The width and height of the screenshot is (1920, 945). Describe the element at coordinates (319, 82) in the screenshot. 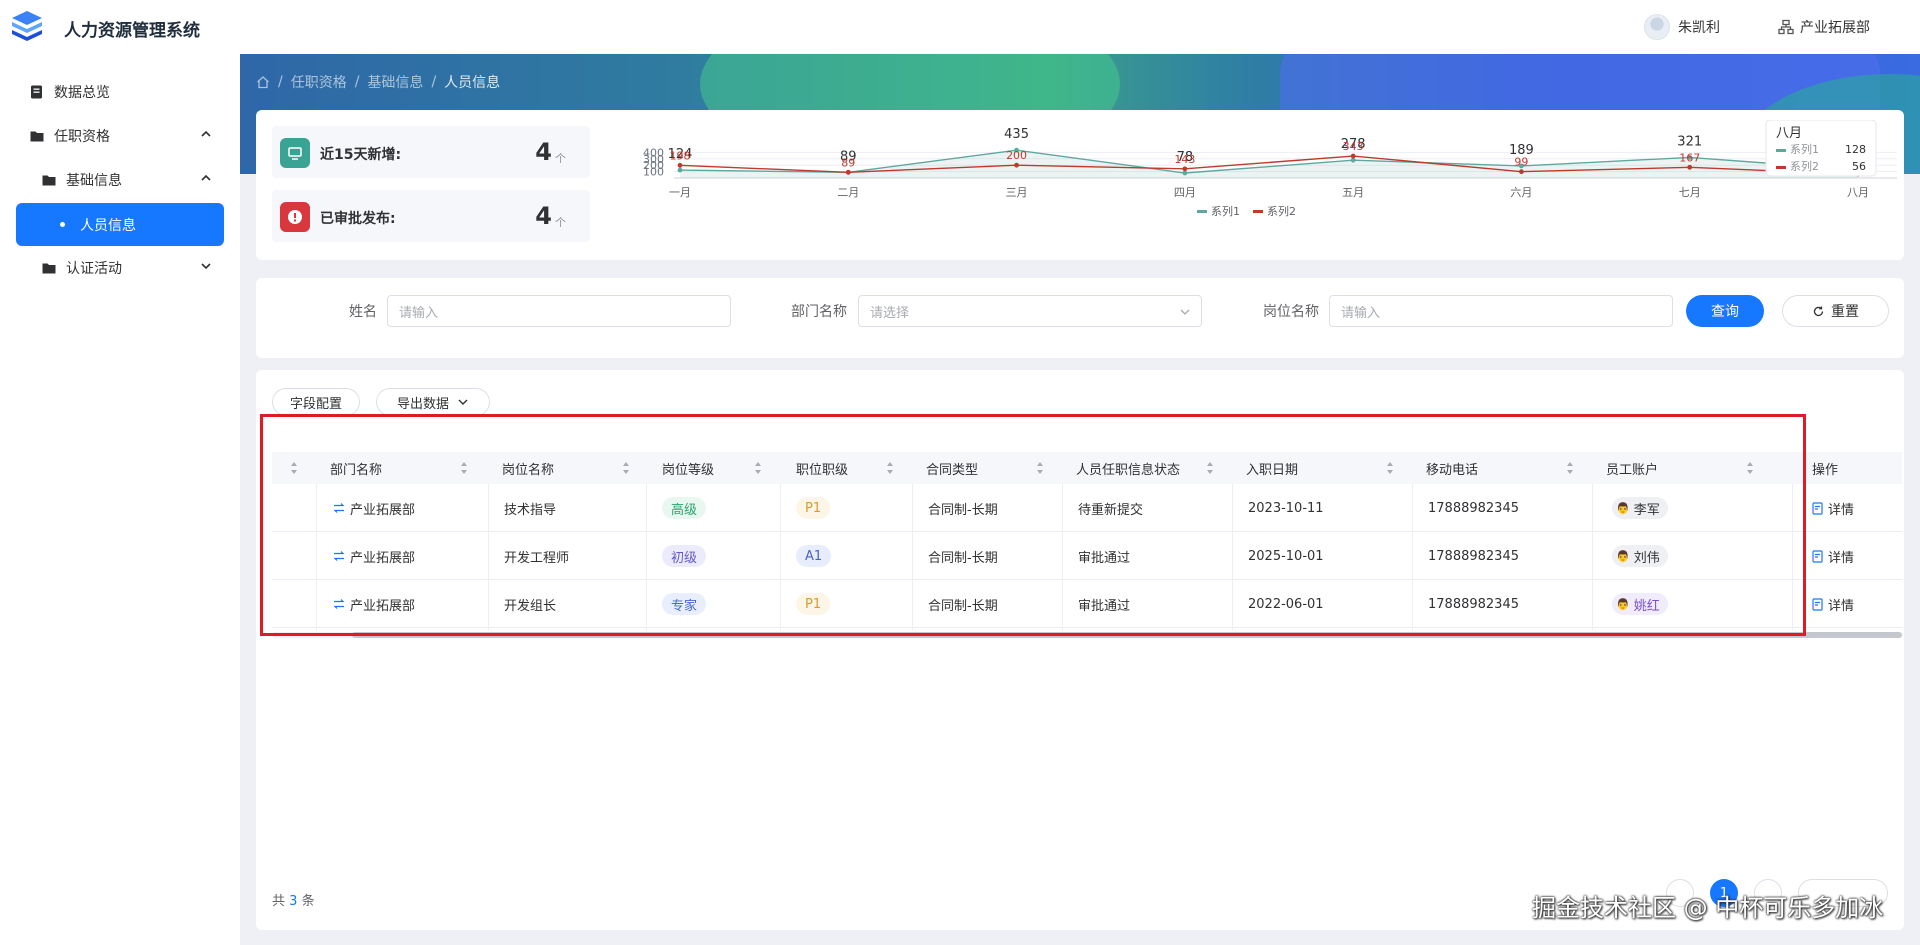

I see `breadcrumb-item: 任职资格` at that location.